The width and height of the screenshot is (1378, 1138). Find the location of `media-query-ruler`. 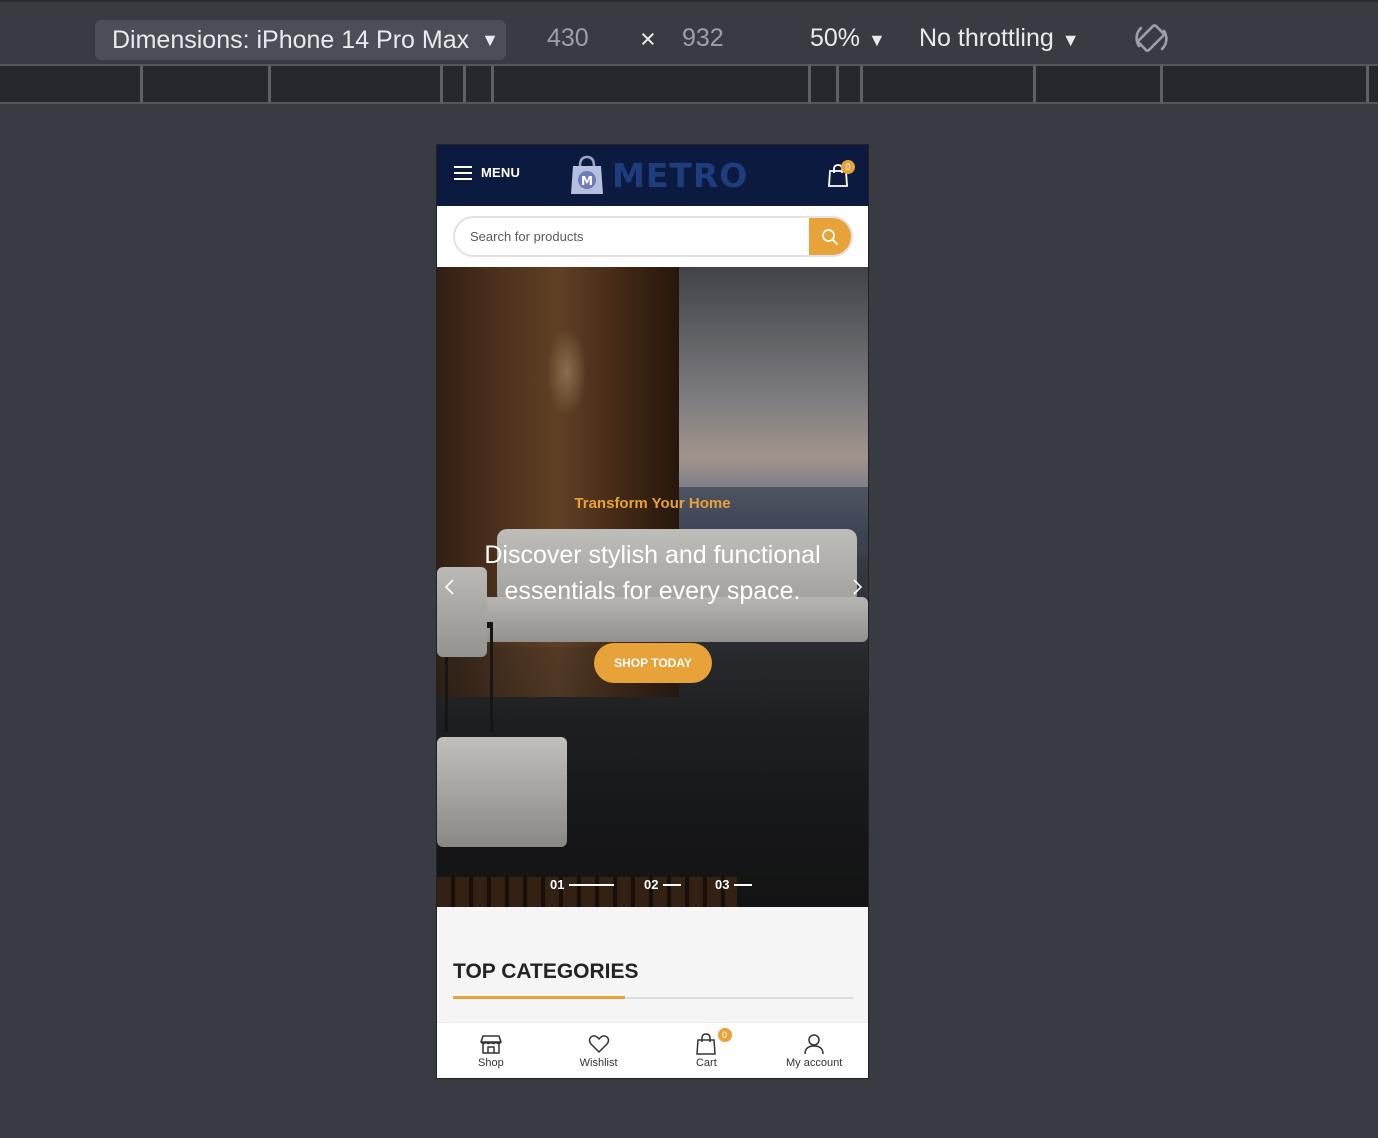

media-query-ruler is located at coordinates (689, 85).